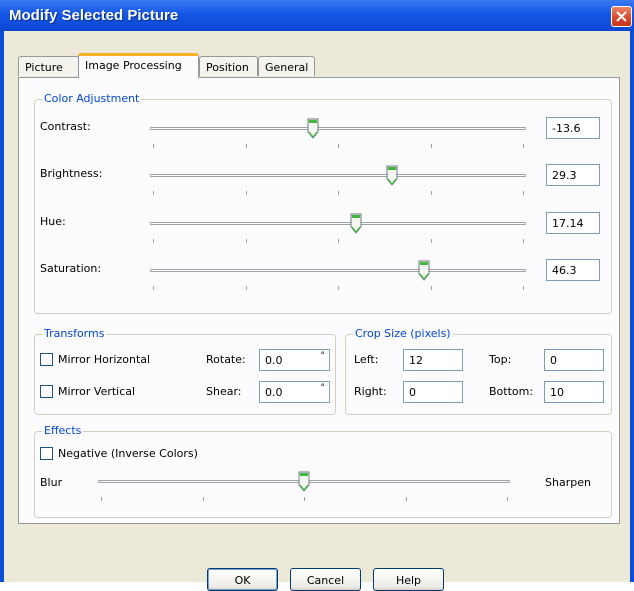 This screenshot has height=591, width=634. What do you see at coordinates (573, 223) in the screenshot?
I see `hue-field: 17.14` at bounding box center [573, 223].